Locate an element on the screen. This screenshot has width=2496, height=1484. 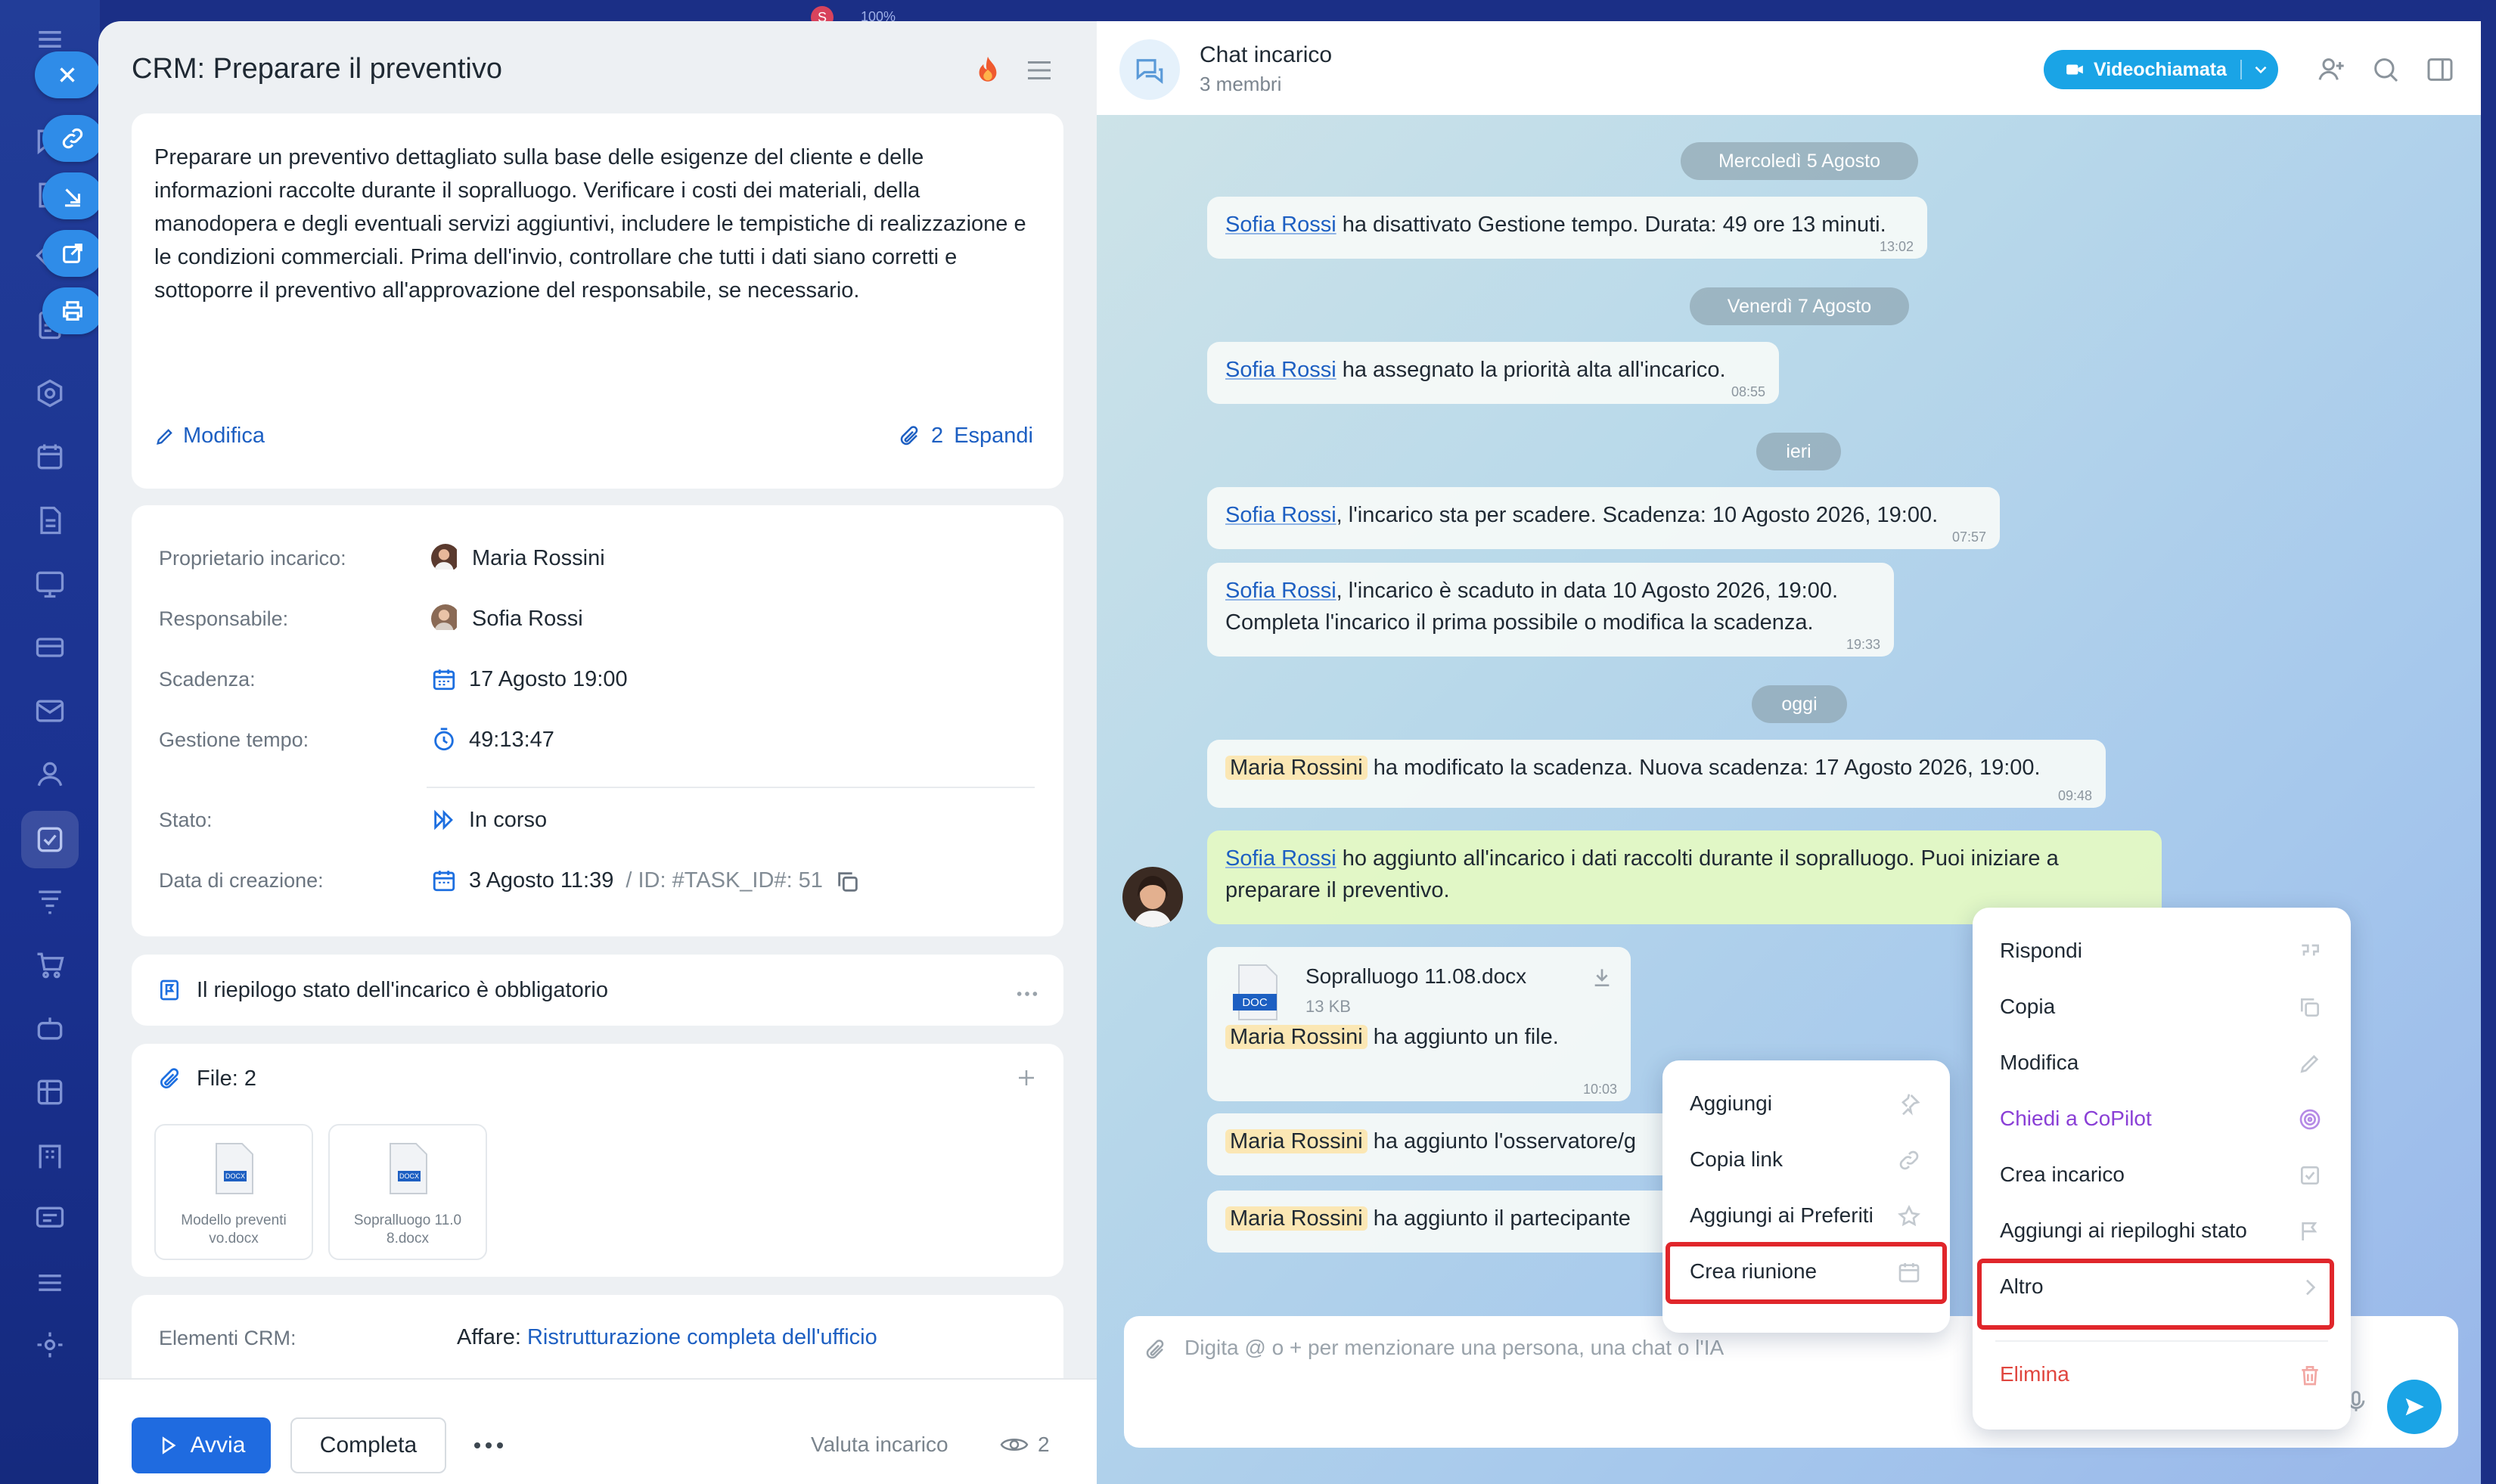
views-counter: 2 is located at coordinates (1025, 1445).